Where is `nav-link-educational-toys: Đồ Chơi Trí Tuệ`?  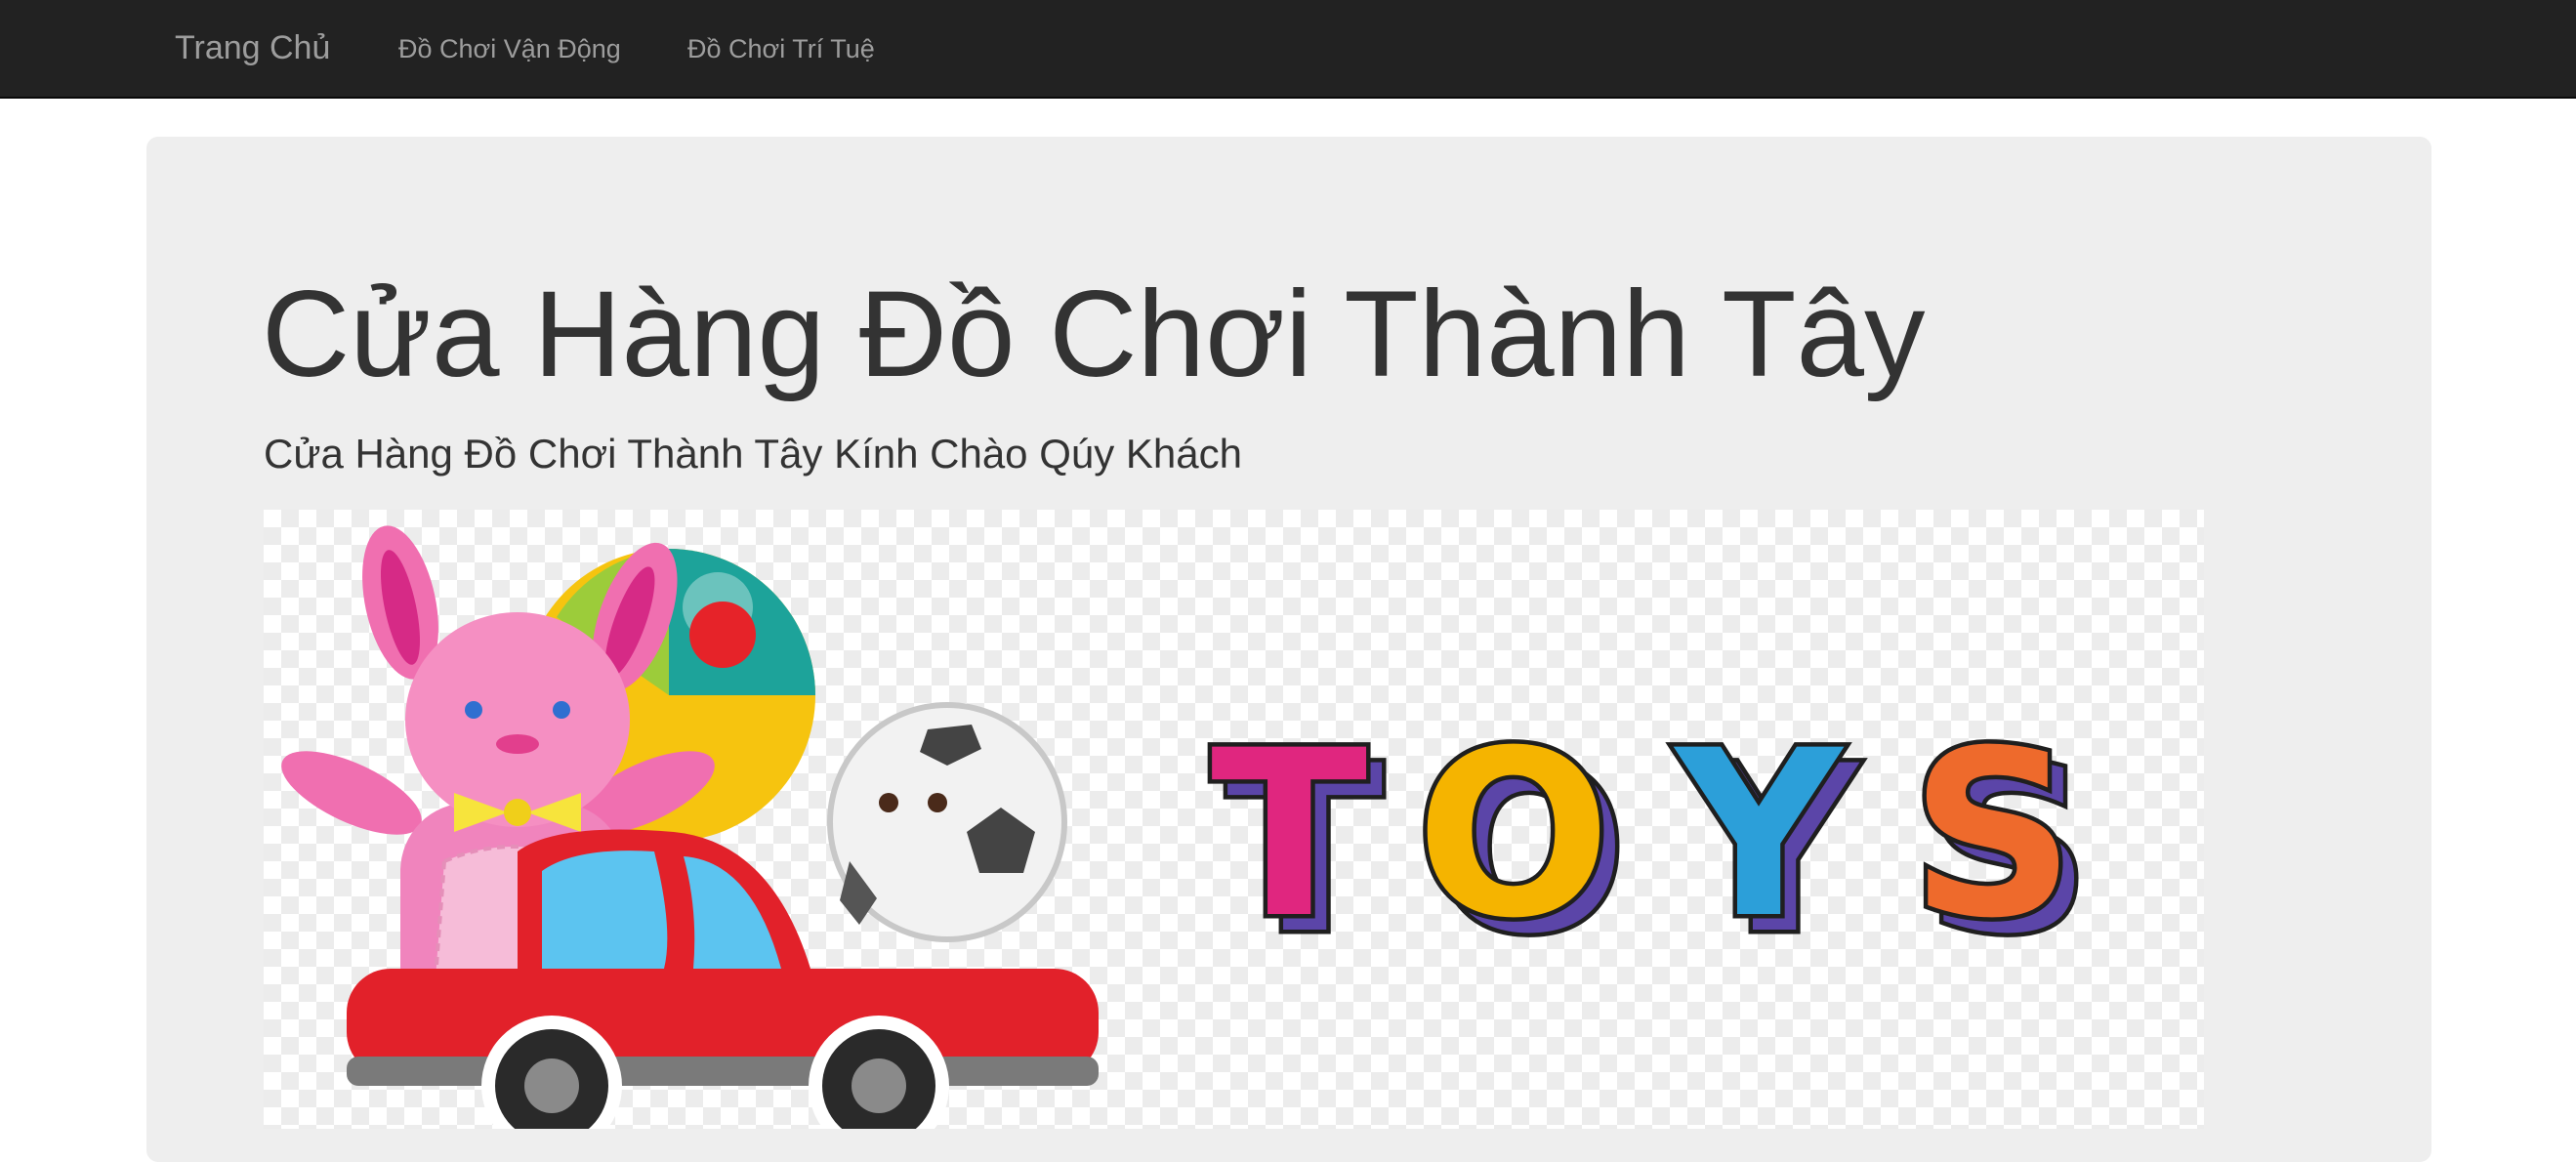 nav-link-educational-toys: Đồ Chơi Trí Tuệ is located at coordinates (781, 49).